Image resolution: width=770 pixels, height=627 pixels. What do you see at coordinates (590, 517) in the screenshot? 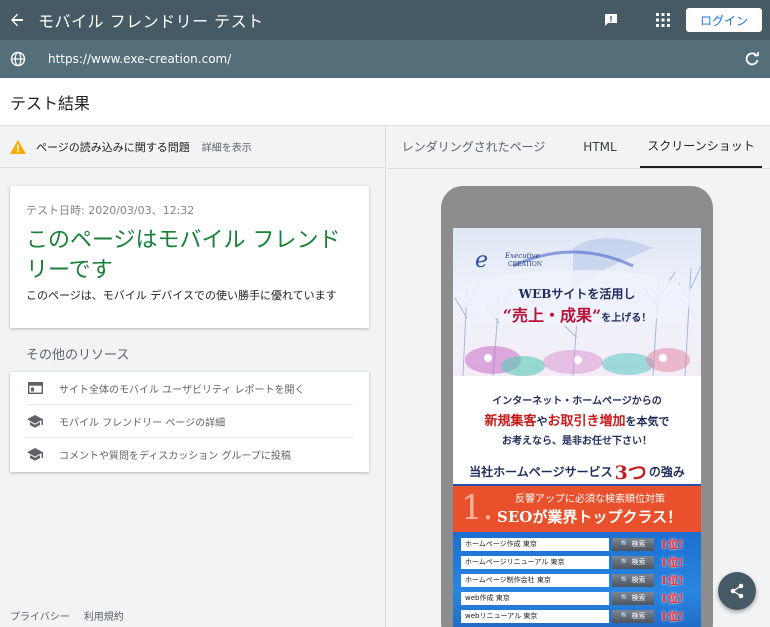
I see `seo-line2: SEOが業界トップクラス！` at bounding box center [590, 517].